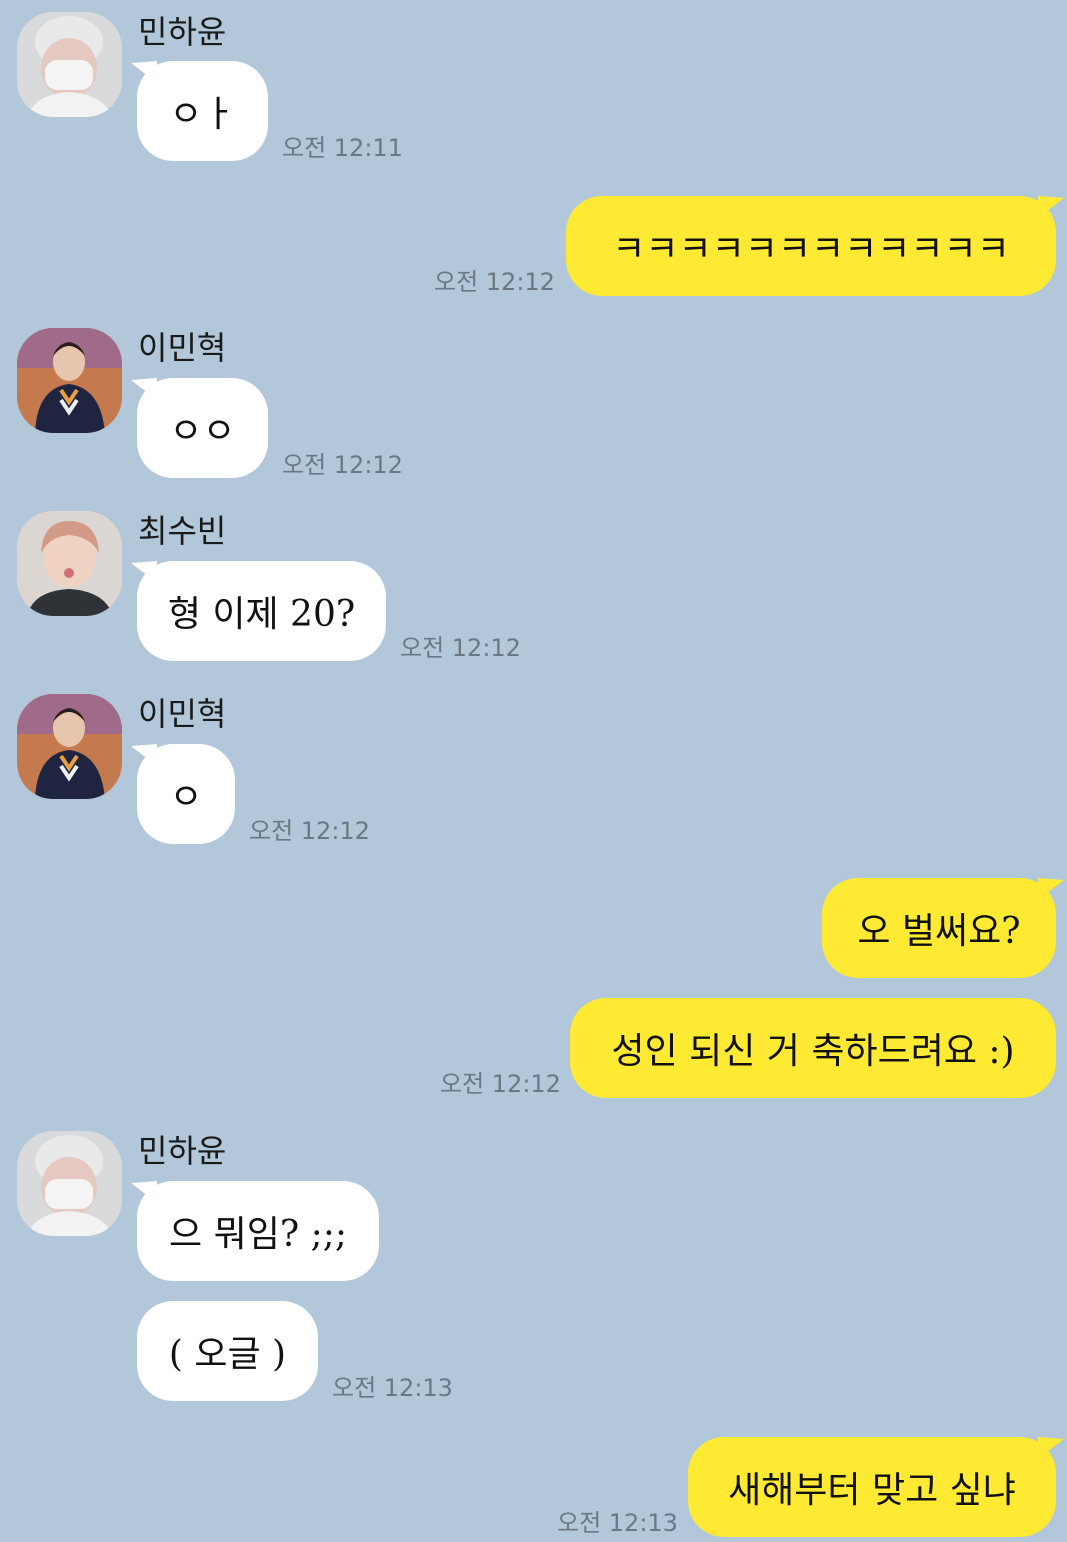 The image size is (1067, 1542). I want to click on message-bubble: ㅇㅏ, so click(199, 111).